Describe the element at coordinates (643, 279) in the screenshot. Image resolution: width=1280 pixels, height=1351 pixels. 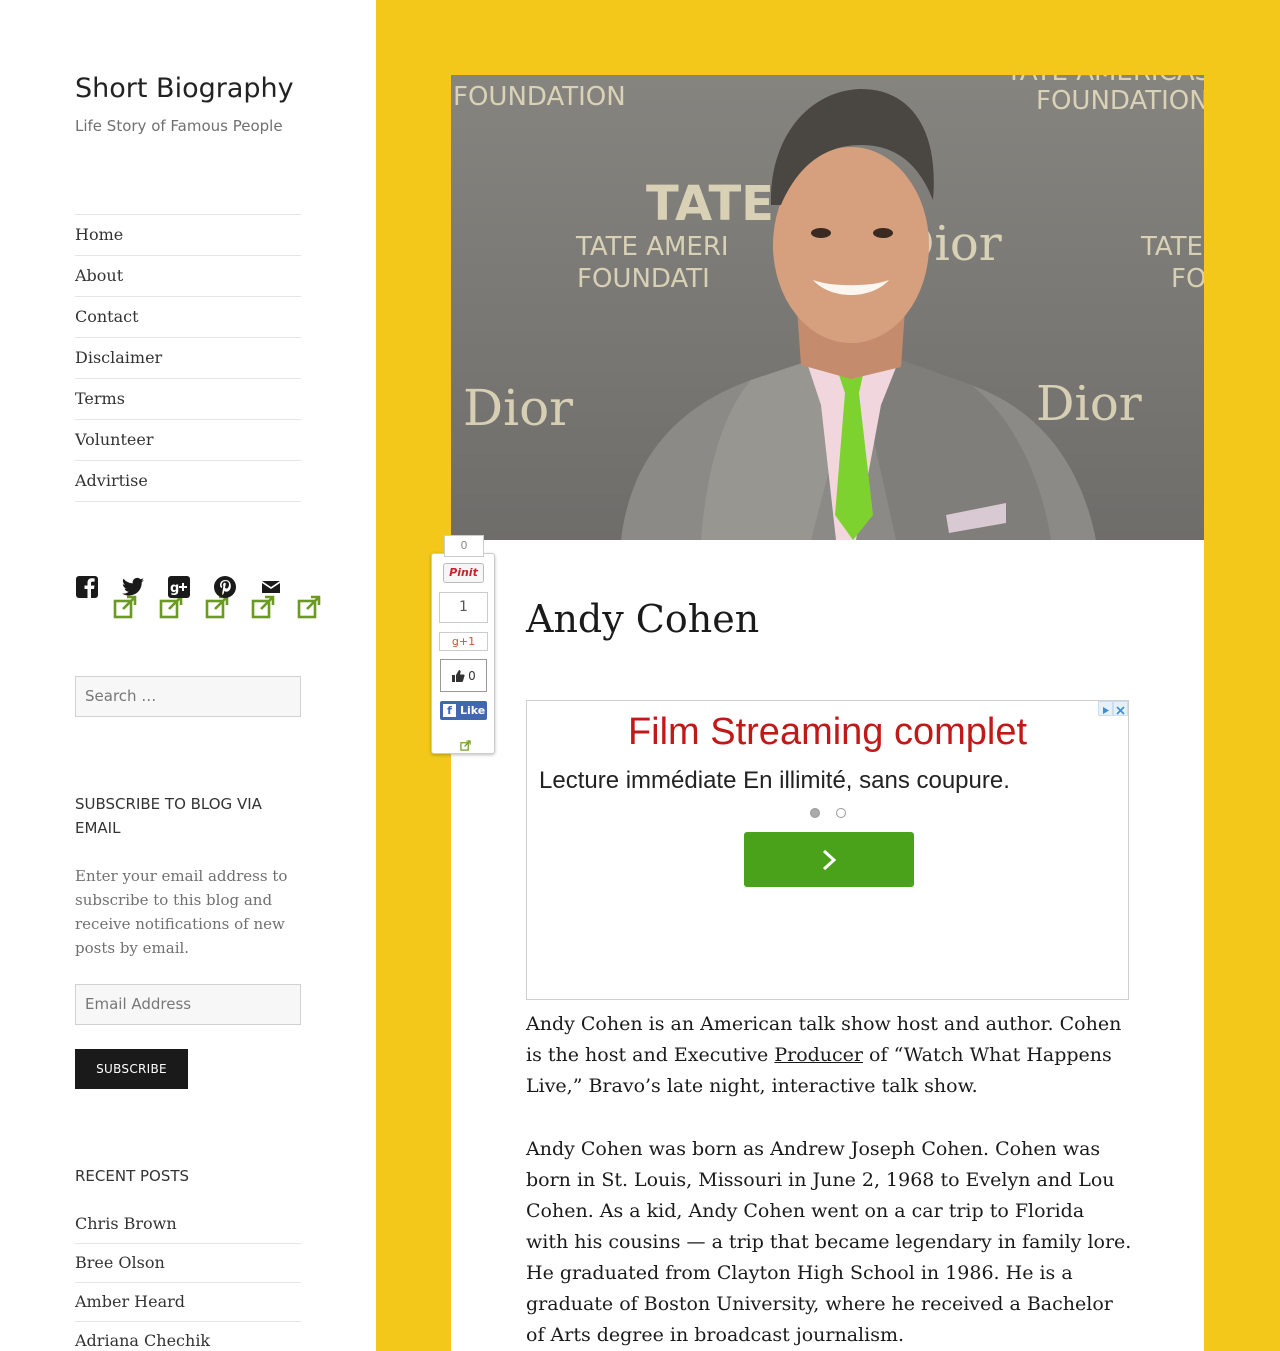
I see `backdrop-text: FOUNDATI` at that location.